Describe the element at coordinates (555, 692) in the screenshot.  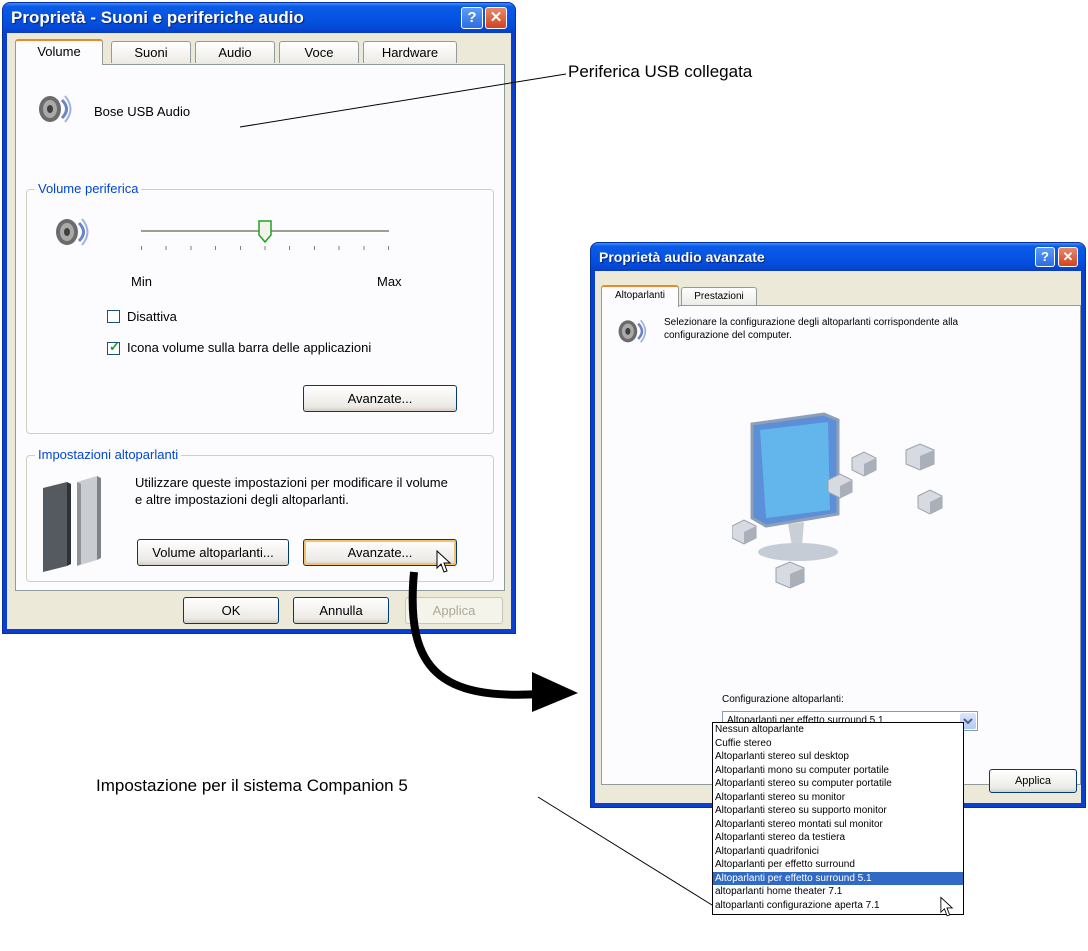
I see `arrow-head-icon` at that location.